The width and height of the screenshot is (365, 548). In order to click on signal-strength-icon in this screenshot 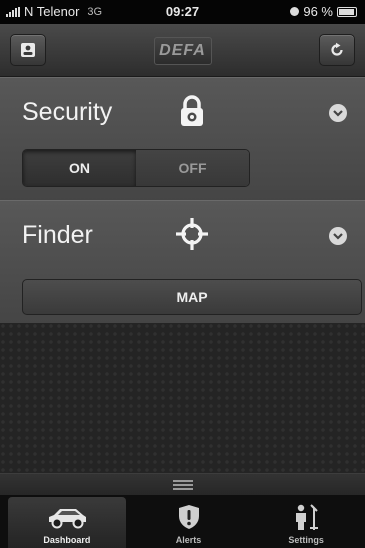, I will do `click(13, 11)`.